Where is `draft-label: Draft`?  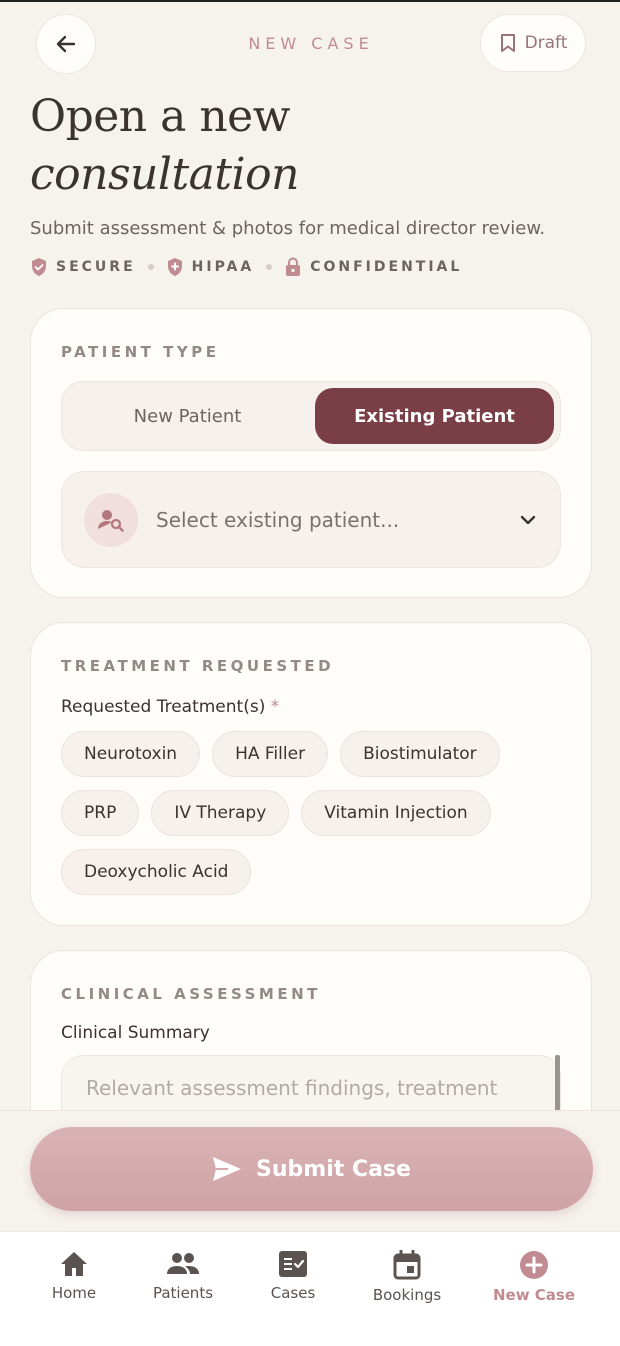 draft-label: Draft is located at coordinates (546, 43).